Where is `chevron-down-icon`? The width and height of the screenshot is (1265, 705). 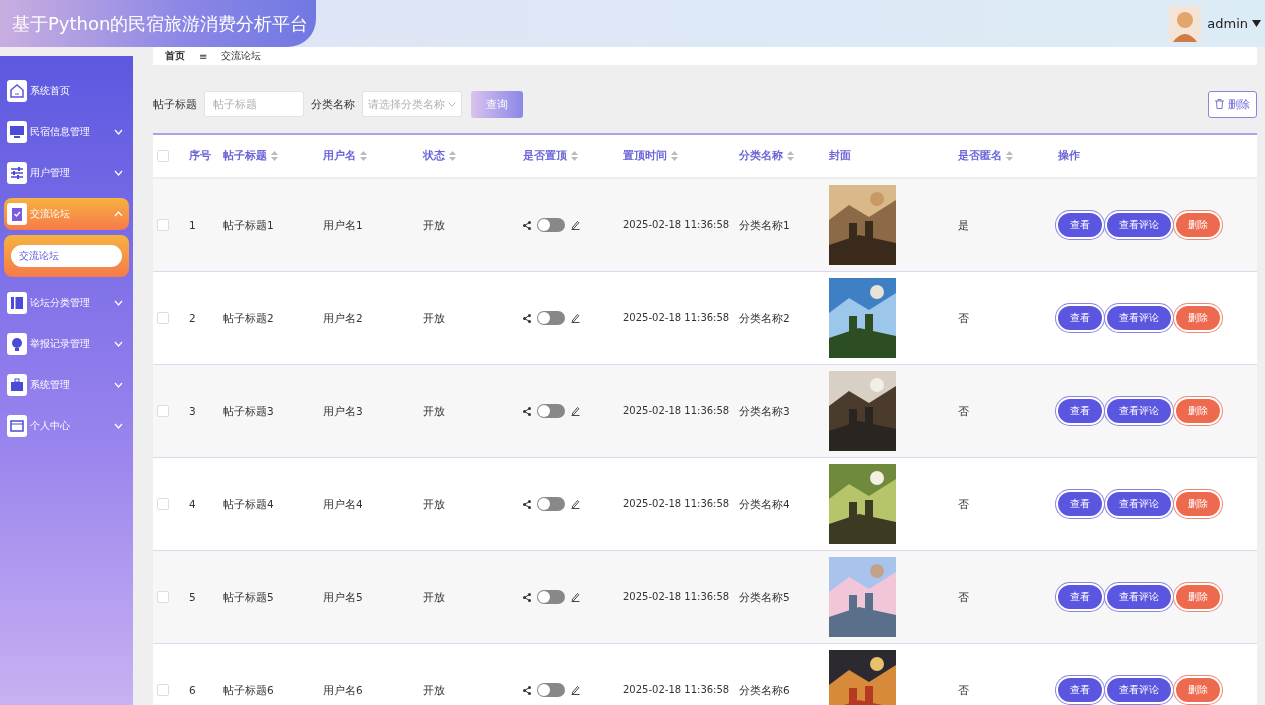 chevron-down-icon is located at coordinates (452, 104).